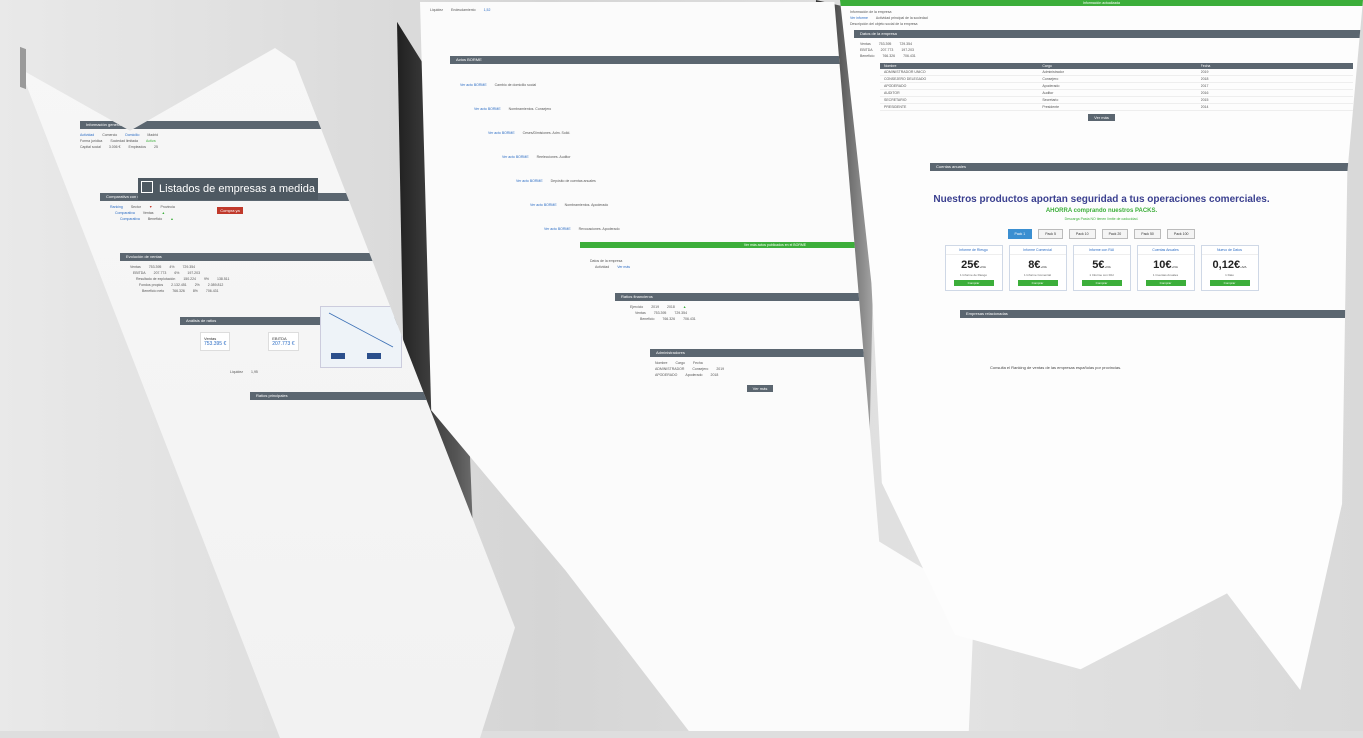 The image size is (1363, 738). Describe the element at coordinates (1050, 234) in the screenshot. I see `pack-tab: Pack 5` at that location.